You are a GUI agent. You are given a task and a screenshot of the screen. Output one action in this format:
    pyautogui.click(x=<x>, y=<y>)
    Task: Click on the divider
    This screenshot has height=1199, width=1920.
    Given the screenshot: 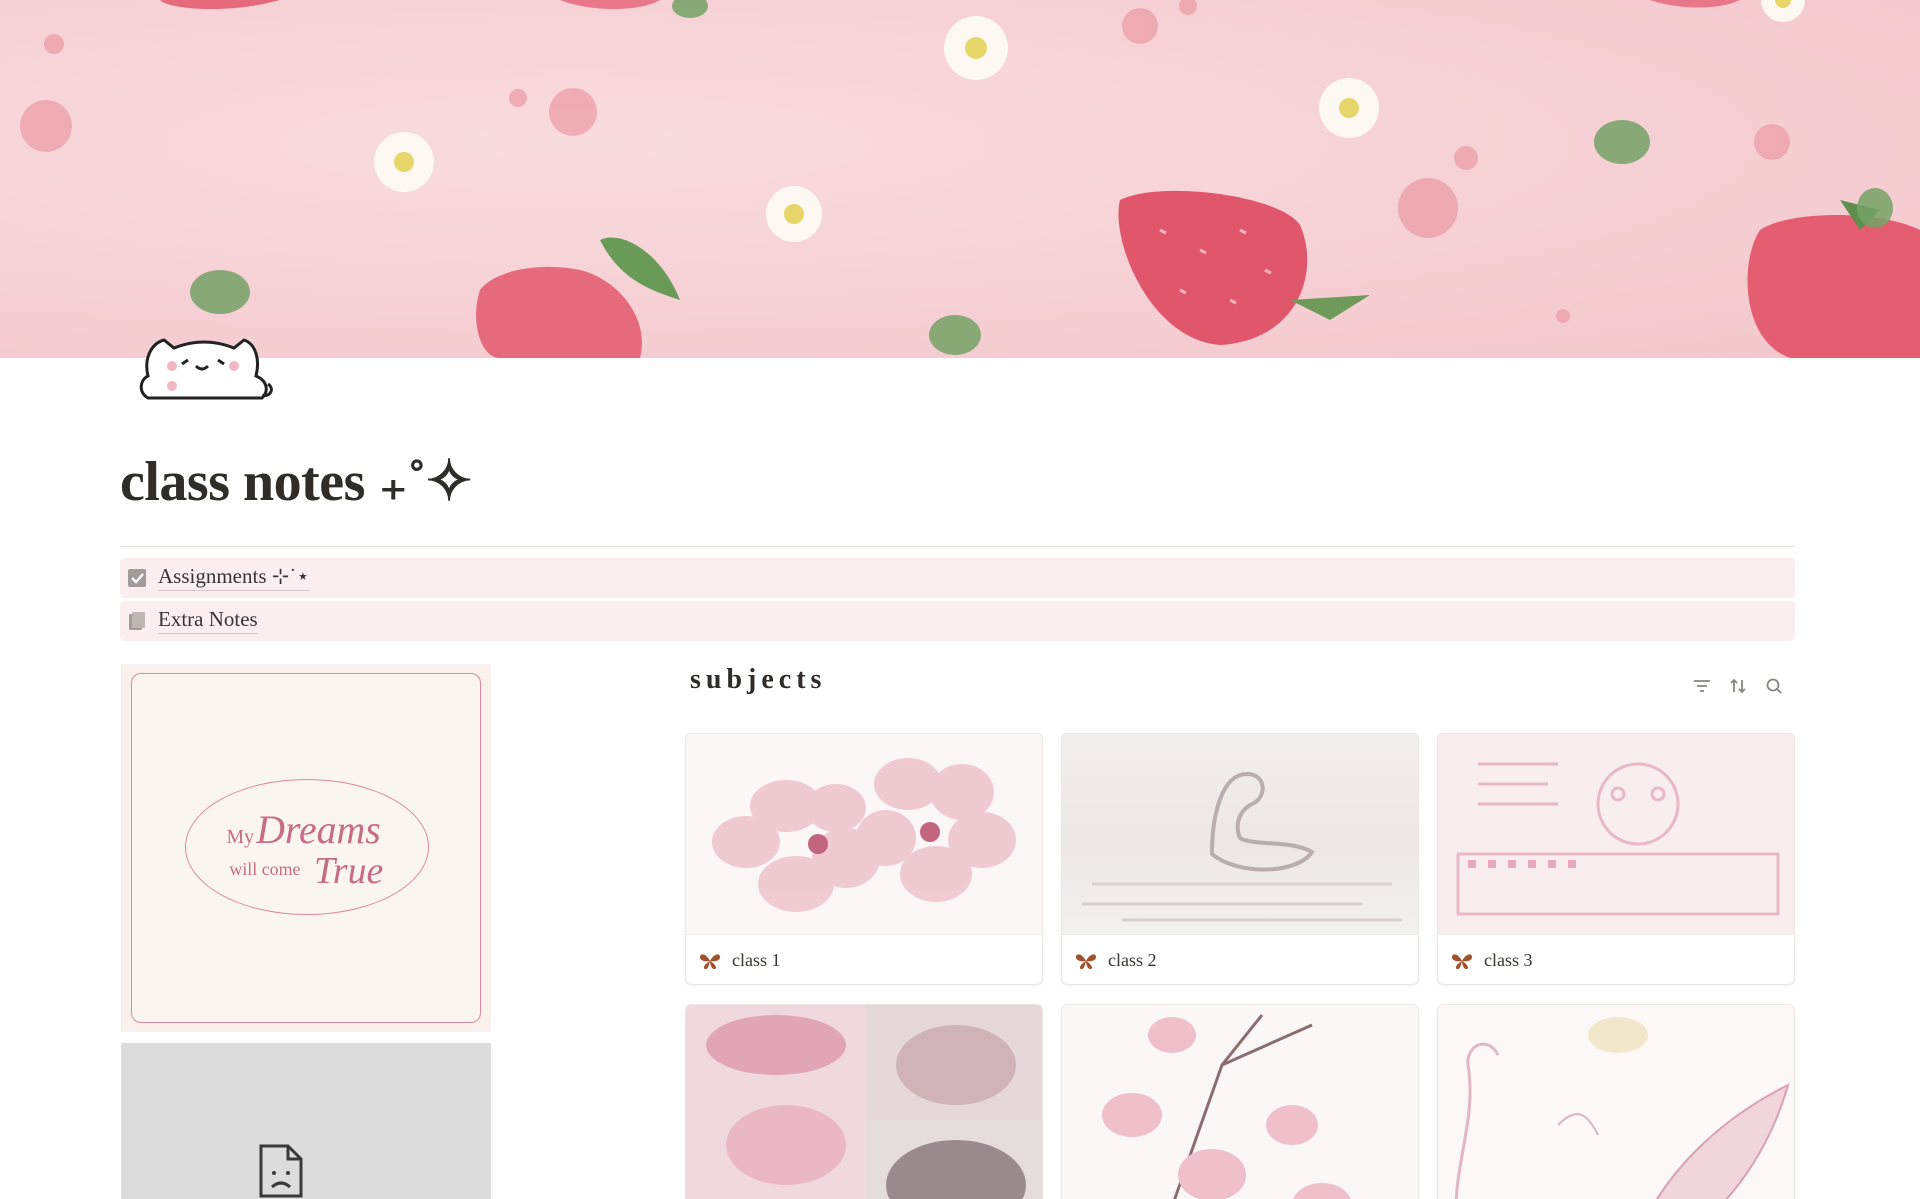 What is the action you would take?
    pyautogui.click(x=957, y=546)
    